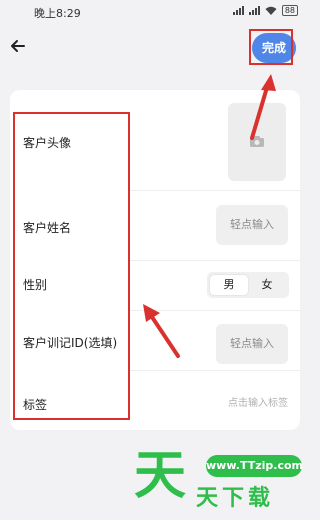 The image size is (320, 520). I want to click on wifi-icon, so click(271, 10).